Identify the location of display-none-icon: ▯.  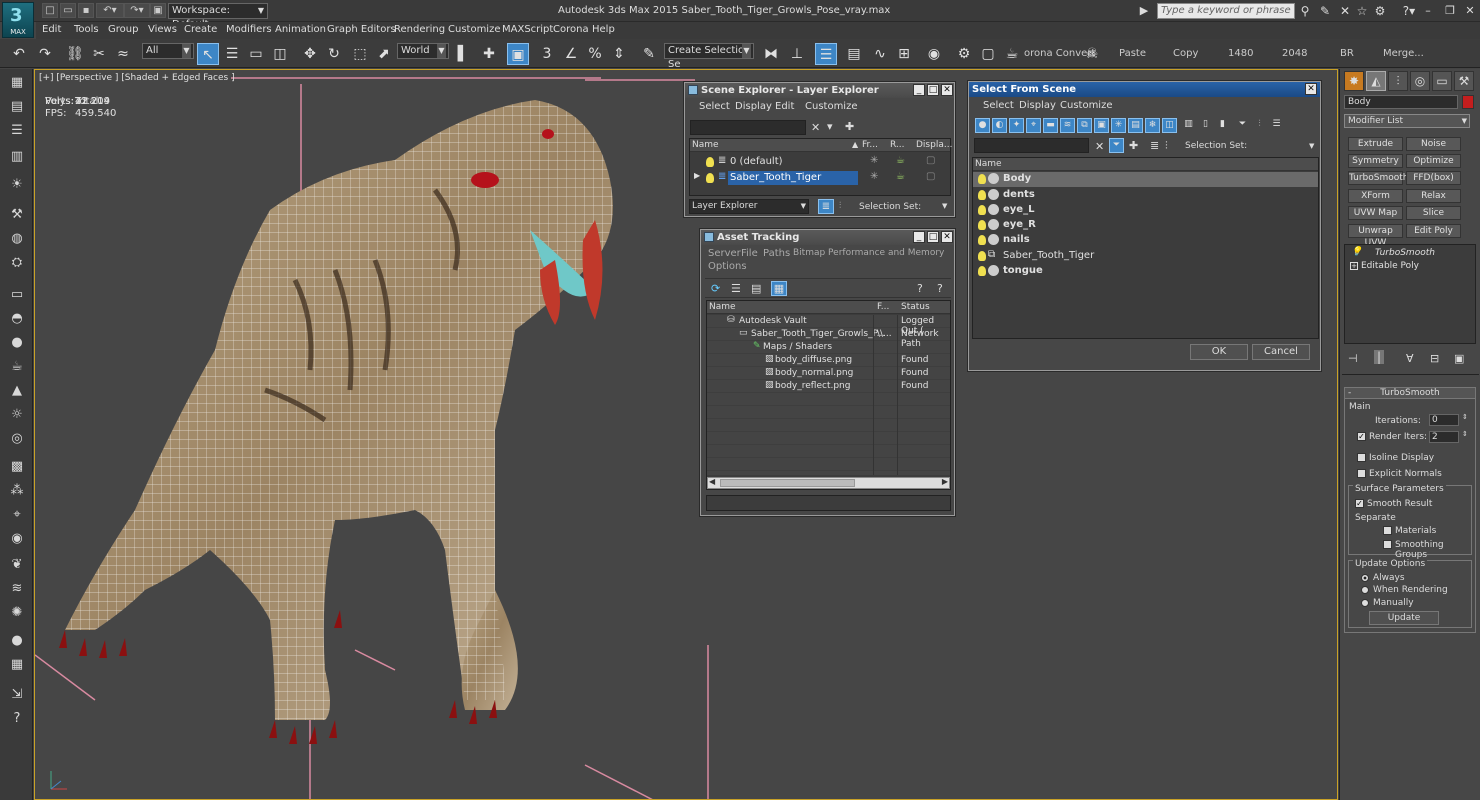
(1205, 125).